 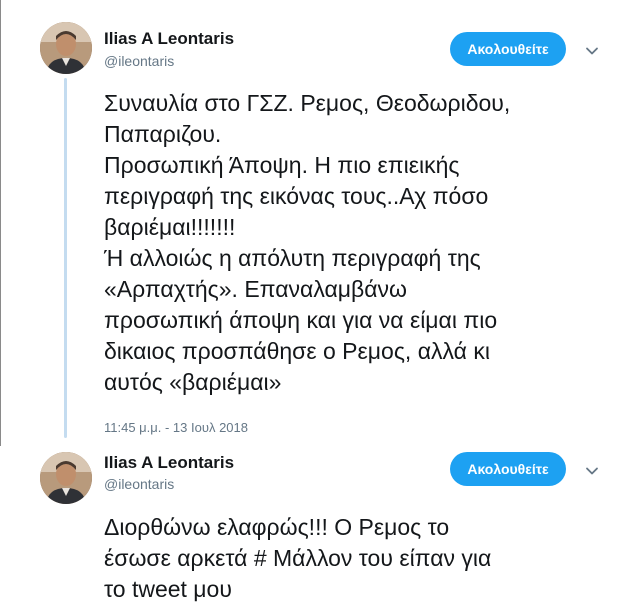 I want to click on tweet-timestamp: 11:45 μ.μ. - 13 Ιουλ 2018, so click(x=176, y=427).